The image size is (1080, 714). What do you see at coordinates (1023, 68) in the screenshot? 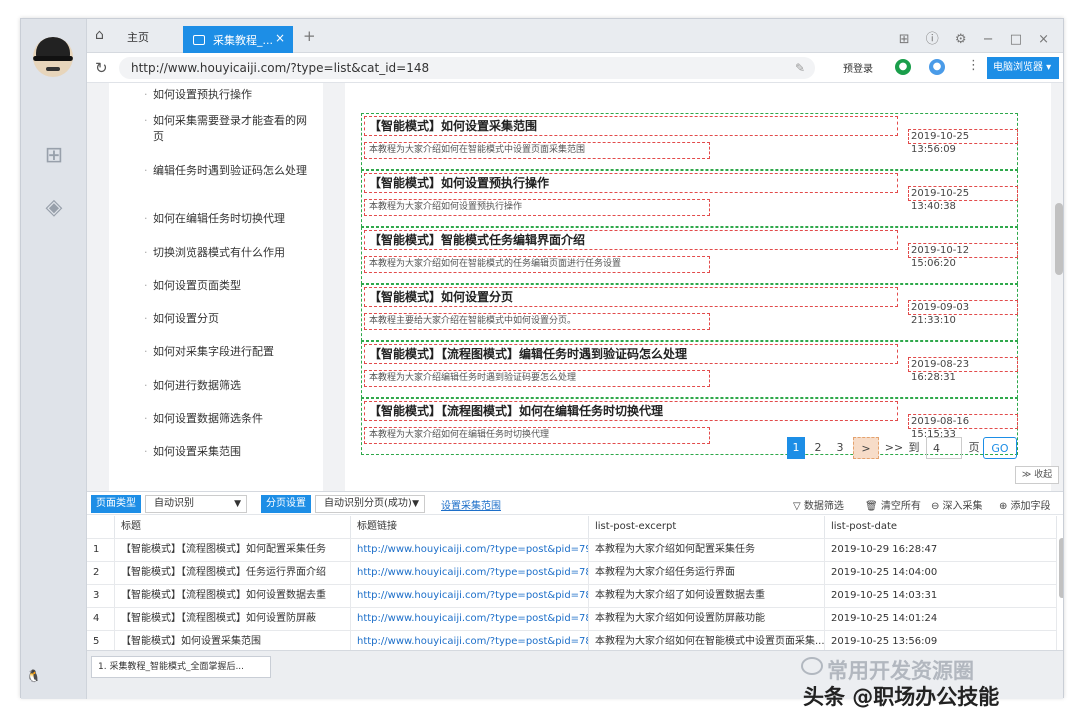
I see `browser-mode-button: 电脑浏览器 ▾` at bounding box center [1023, 68].